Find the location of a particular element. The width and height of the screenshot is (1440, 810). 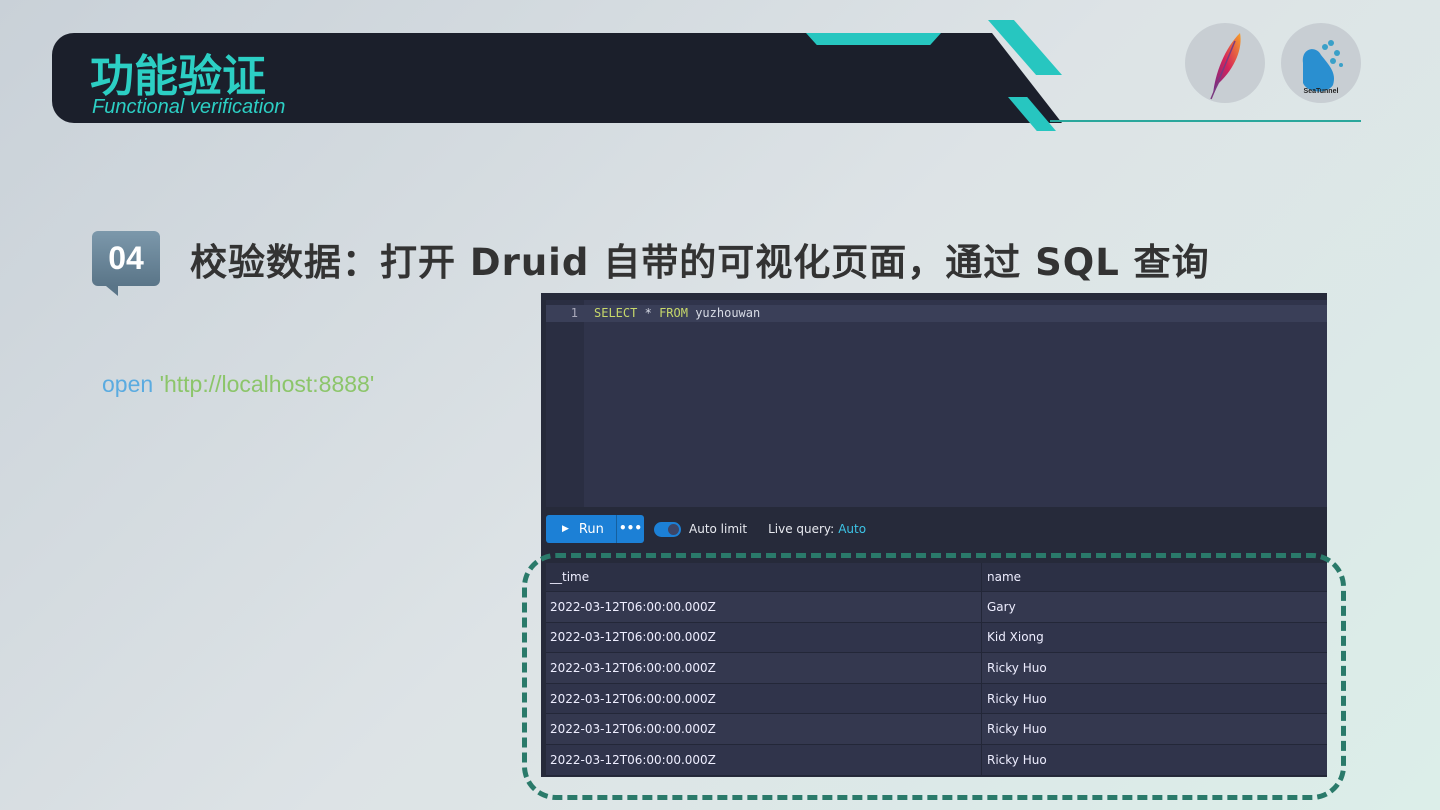

more-options-button: ••• is located at coordinates (630, 529).